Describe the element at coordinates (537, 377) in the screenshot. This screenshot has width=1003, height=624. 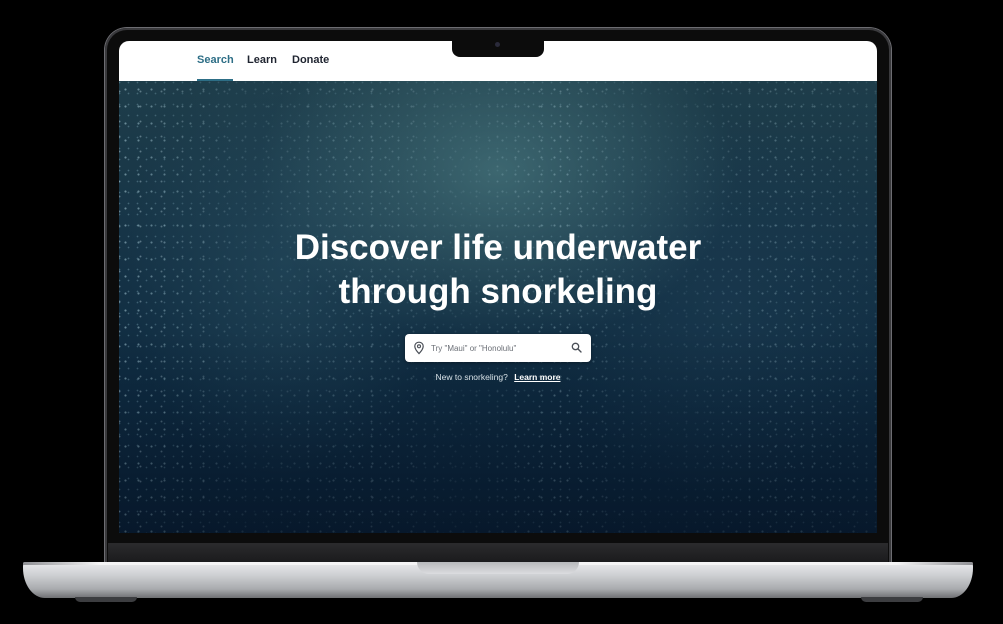
I see `learn-more-link: Learn more` at that location.